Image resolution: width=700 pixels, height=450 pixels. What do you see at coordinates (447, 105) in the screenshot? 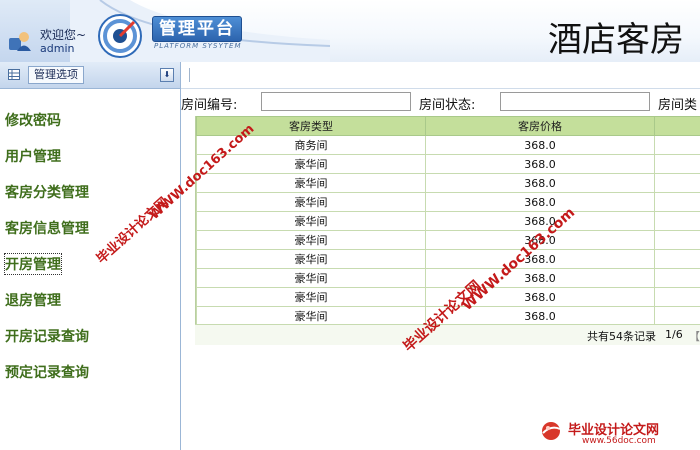
I see `room-status-label: 房间状态:` at bounding box center [447, 105].